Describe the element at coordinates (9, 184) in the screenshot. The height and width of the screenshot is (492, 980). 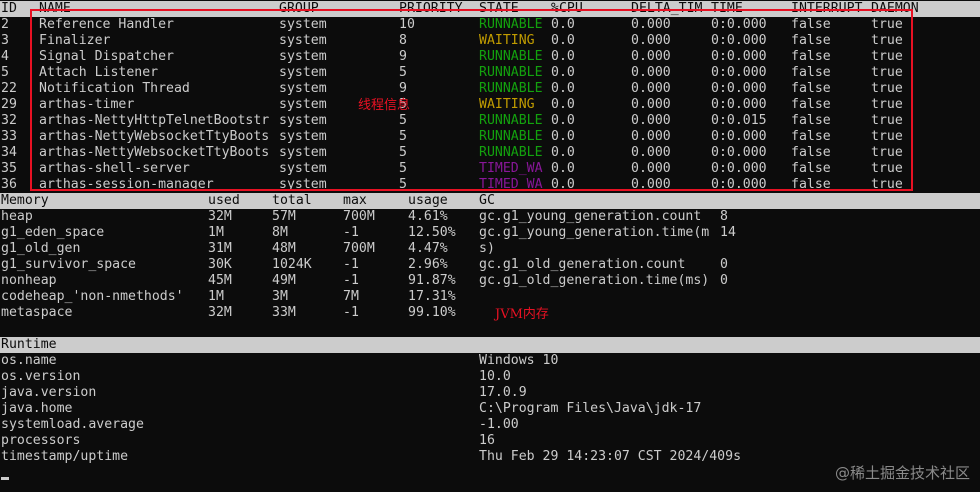
I see `thread-cell-id: 36` at that location.